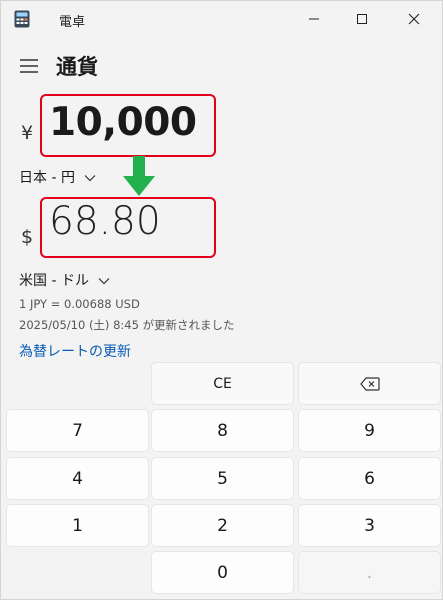 Image resolution: width=443 pixels, height=600 pixels. What do you see at coordinates (139, 176) in the screenshot?
I see `down-arrow-icon` at bounding box center [139, 176].